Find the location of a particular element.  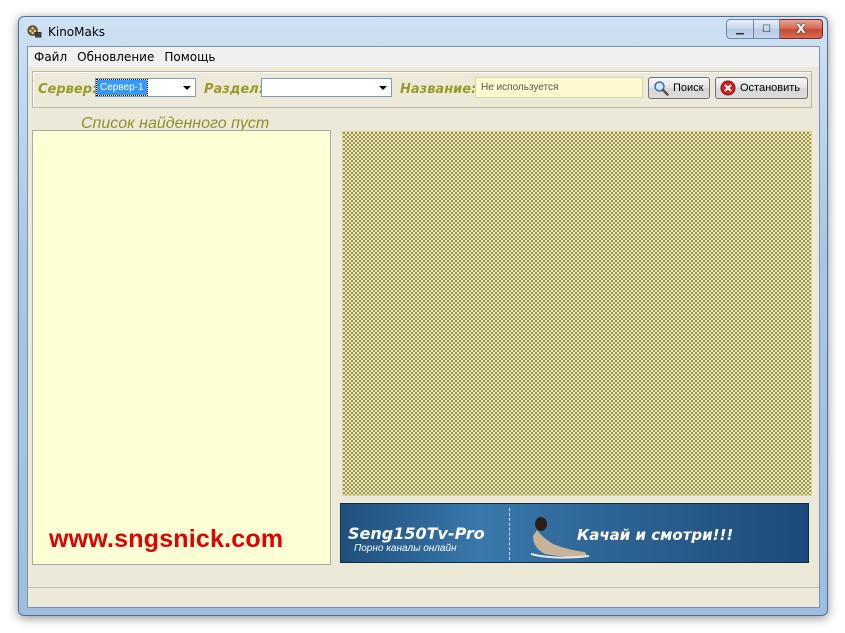

status-bar is located at coordinates (423, 597).